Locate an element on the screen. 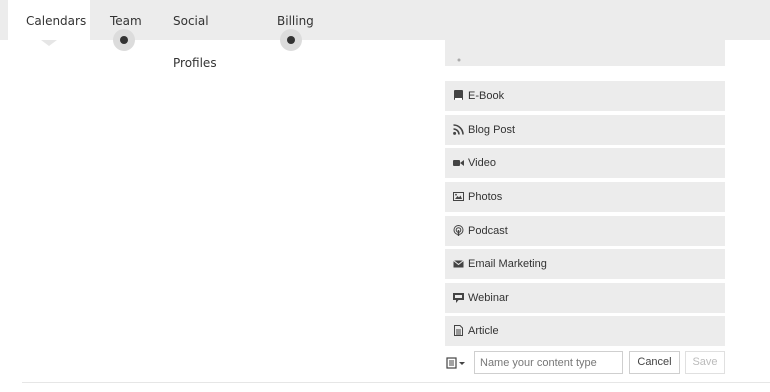 This screenshot has width=770, height=392. content-type-row-partial is located at coordinates (585, 53).